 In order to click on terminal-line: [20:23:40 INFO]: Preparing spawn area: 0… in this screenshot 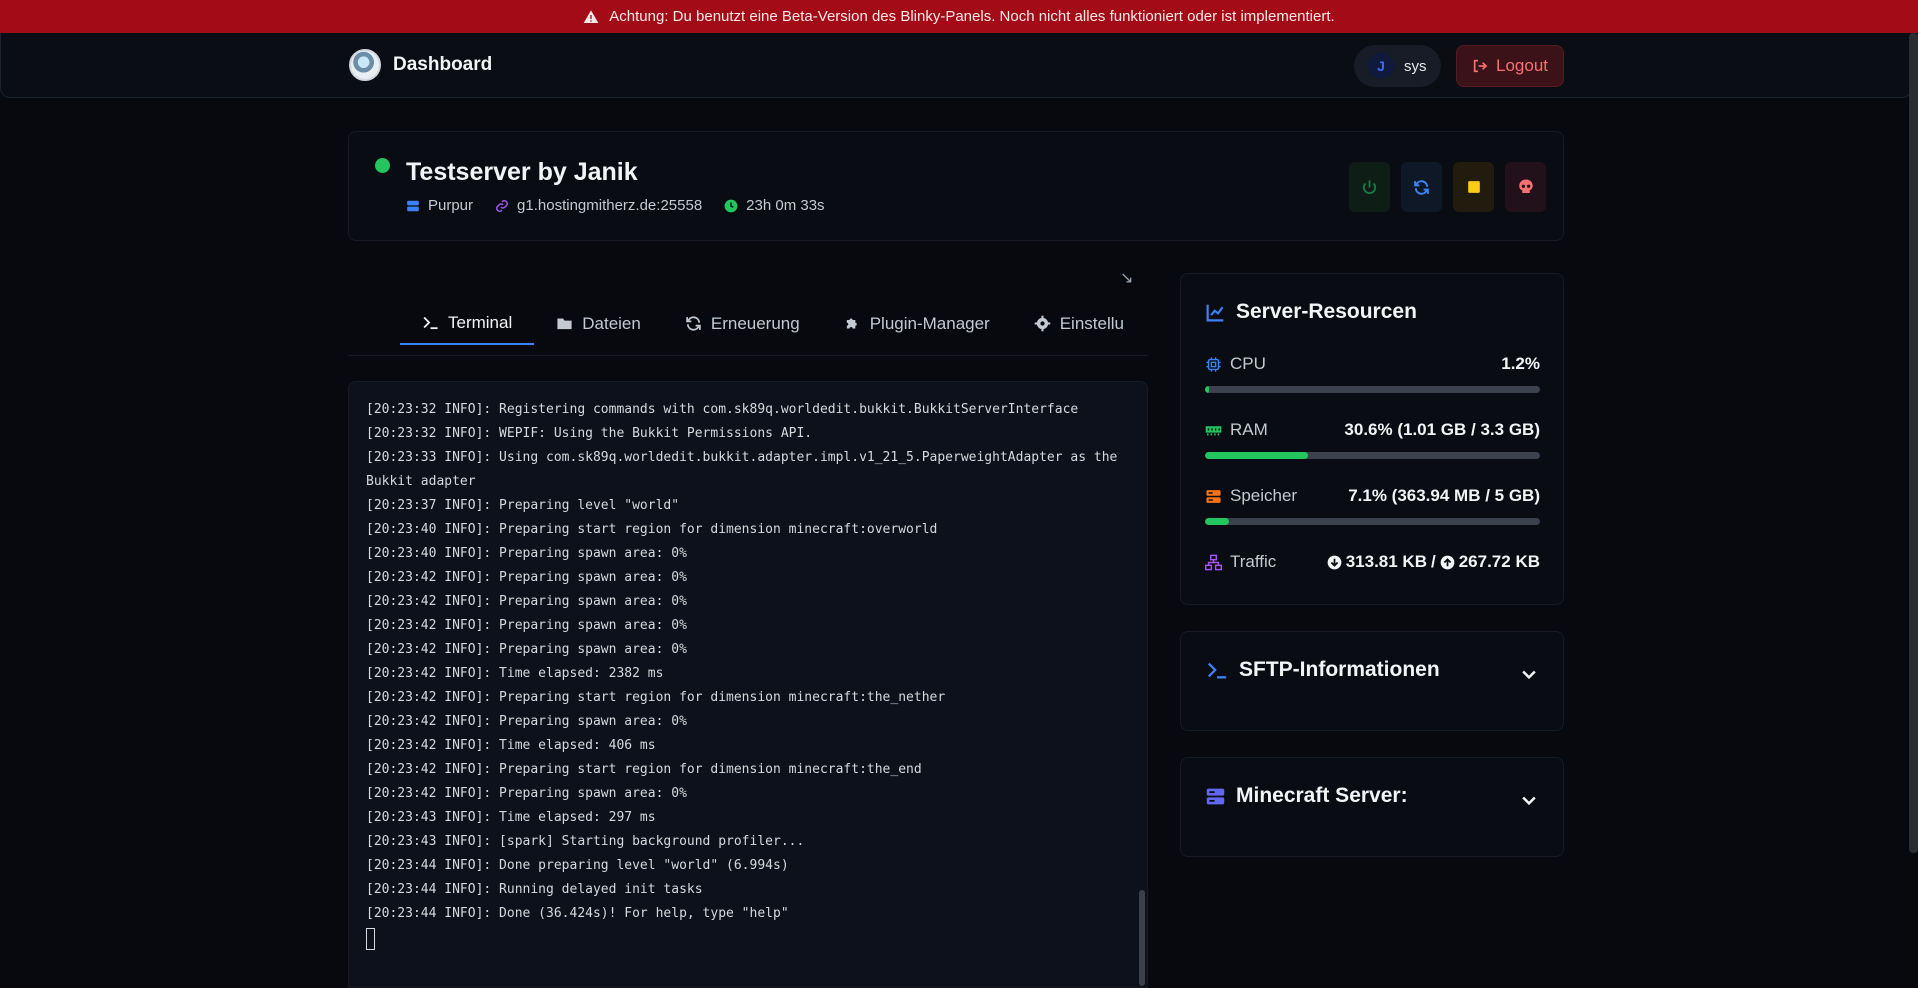, I will do `click(526, 553)`.